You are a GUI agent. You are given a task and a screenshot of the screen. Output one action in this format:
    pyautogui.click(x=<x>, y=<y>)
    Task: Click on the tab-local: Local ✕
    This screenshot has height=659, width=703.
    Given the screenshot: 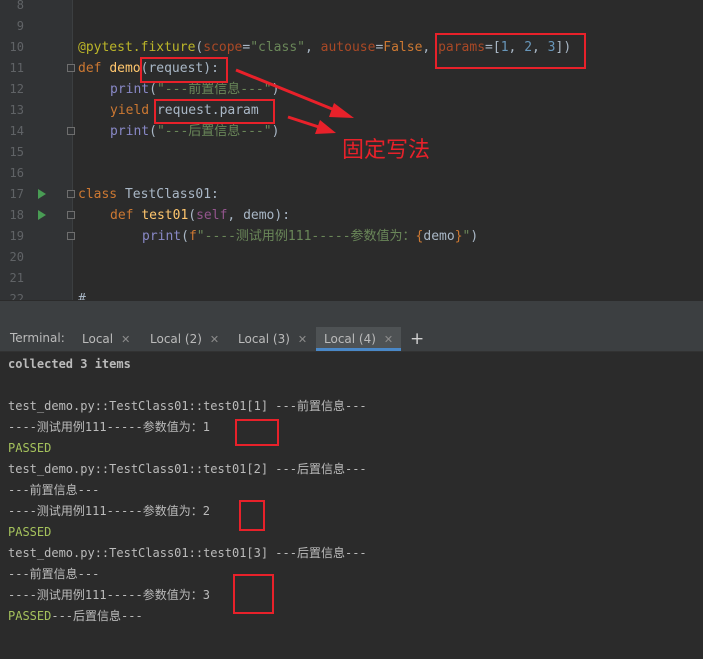 What is the action you would take?
    pyautogui.click(x=106, y=339)
    